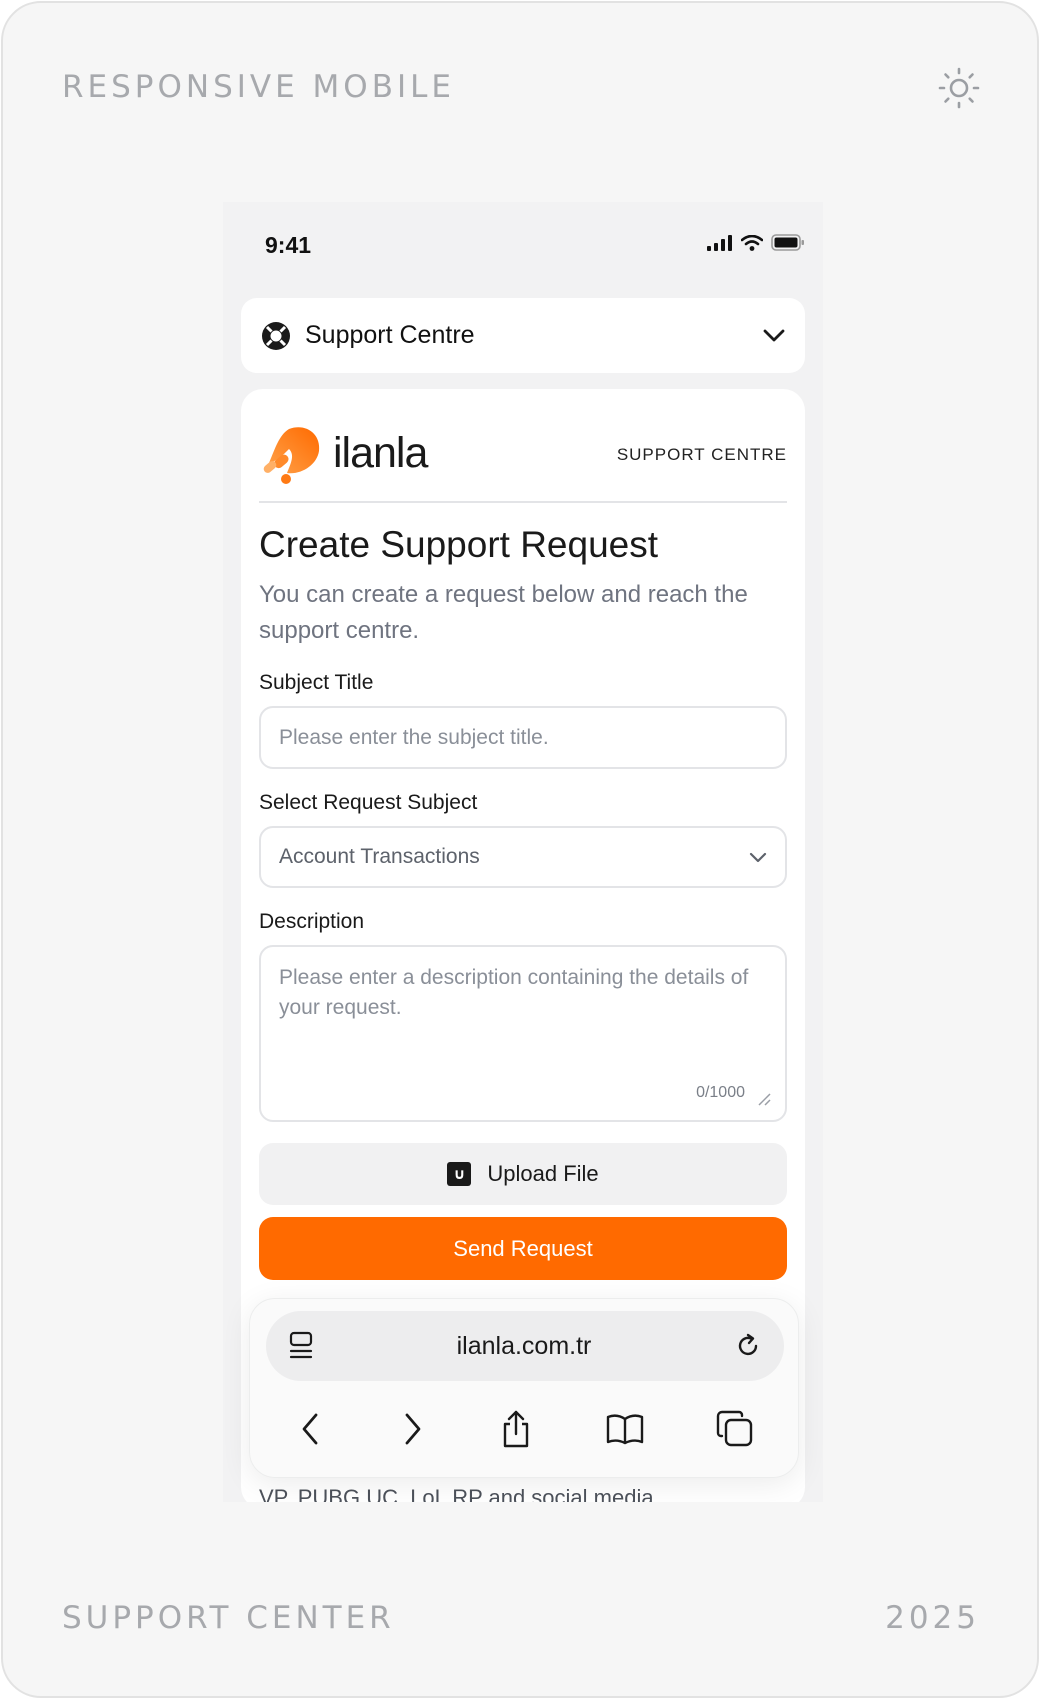 The height and width of the screenshot is (1699, 1040). What do you see at coordinates (523, 247) in the screenshot?
I see `status-bar: 9:41` at bounding box center [523, 247].